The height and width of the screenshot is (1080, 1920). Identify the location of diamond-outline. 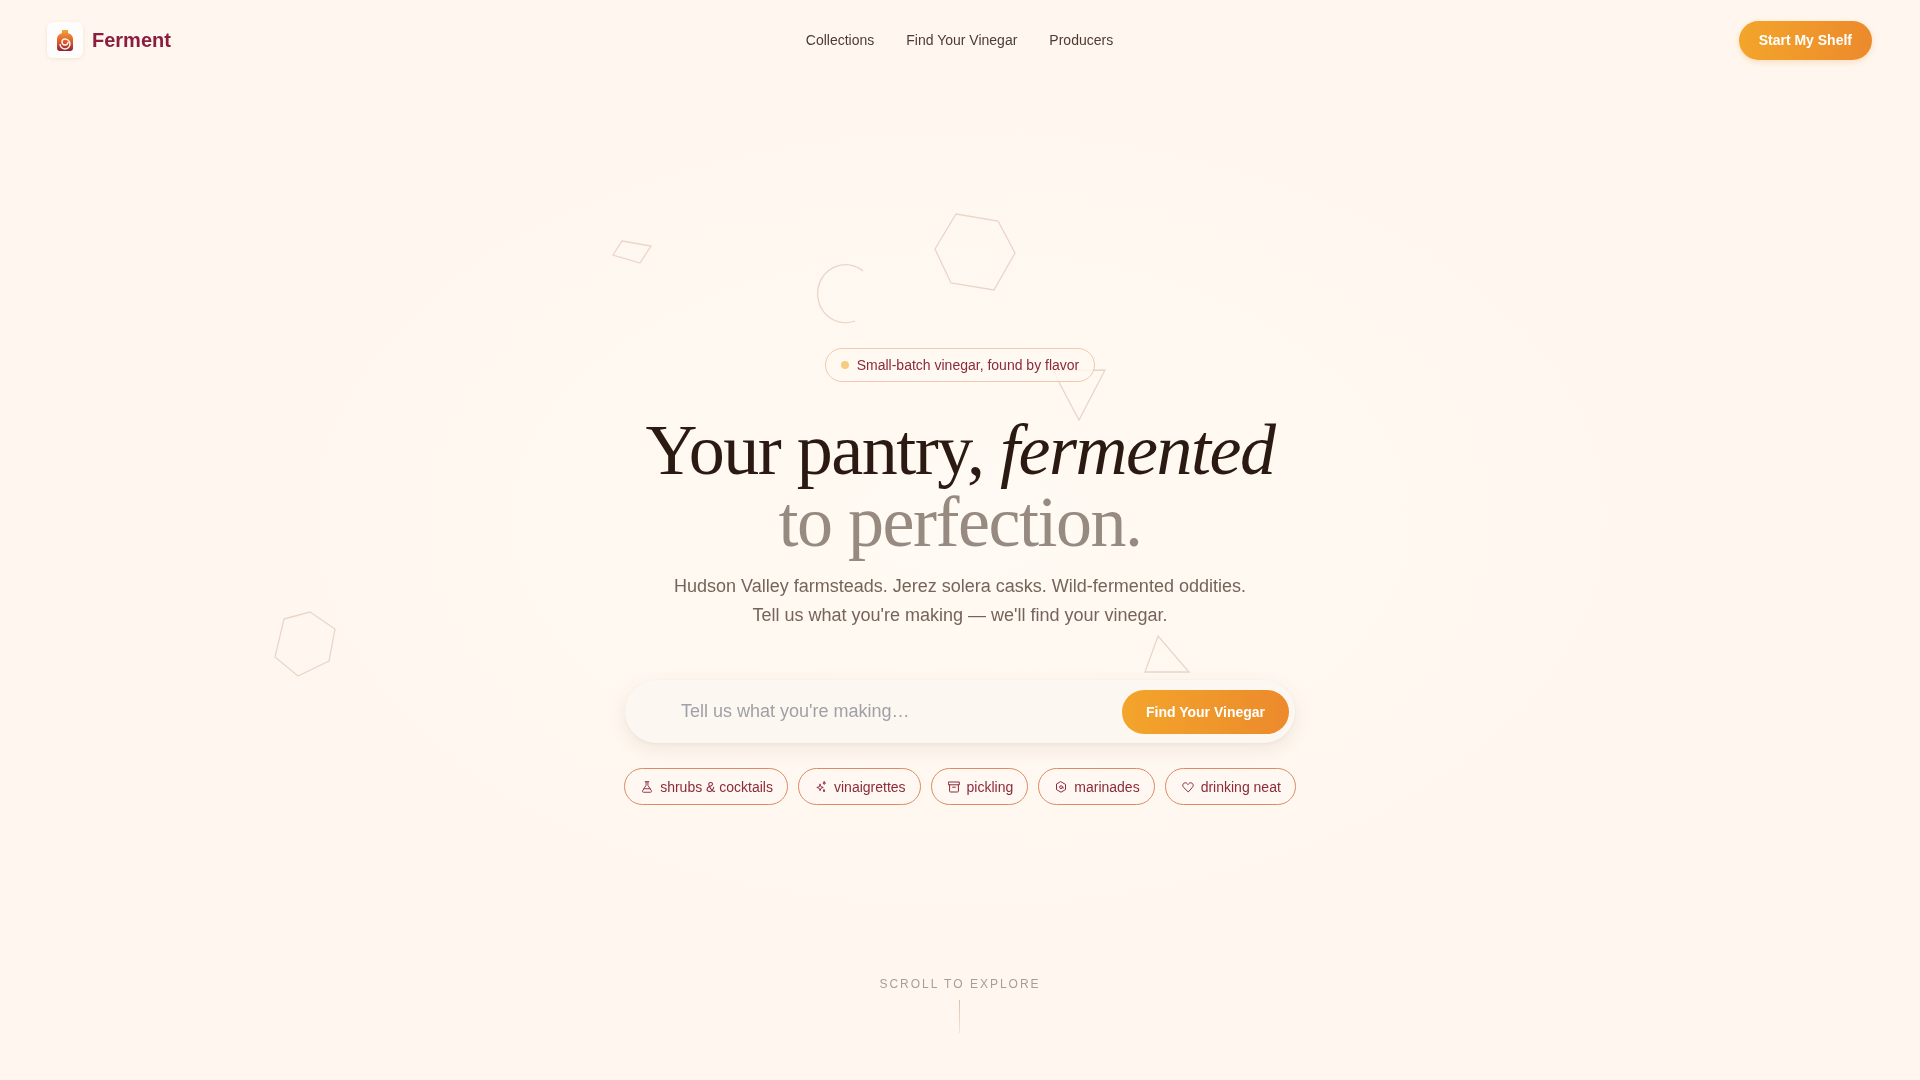
(632, 252).